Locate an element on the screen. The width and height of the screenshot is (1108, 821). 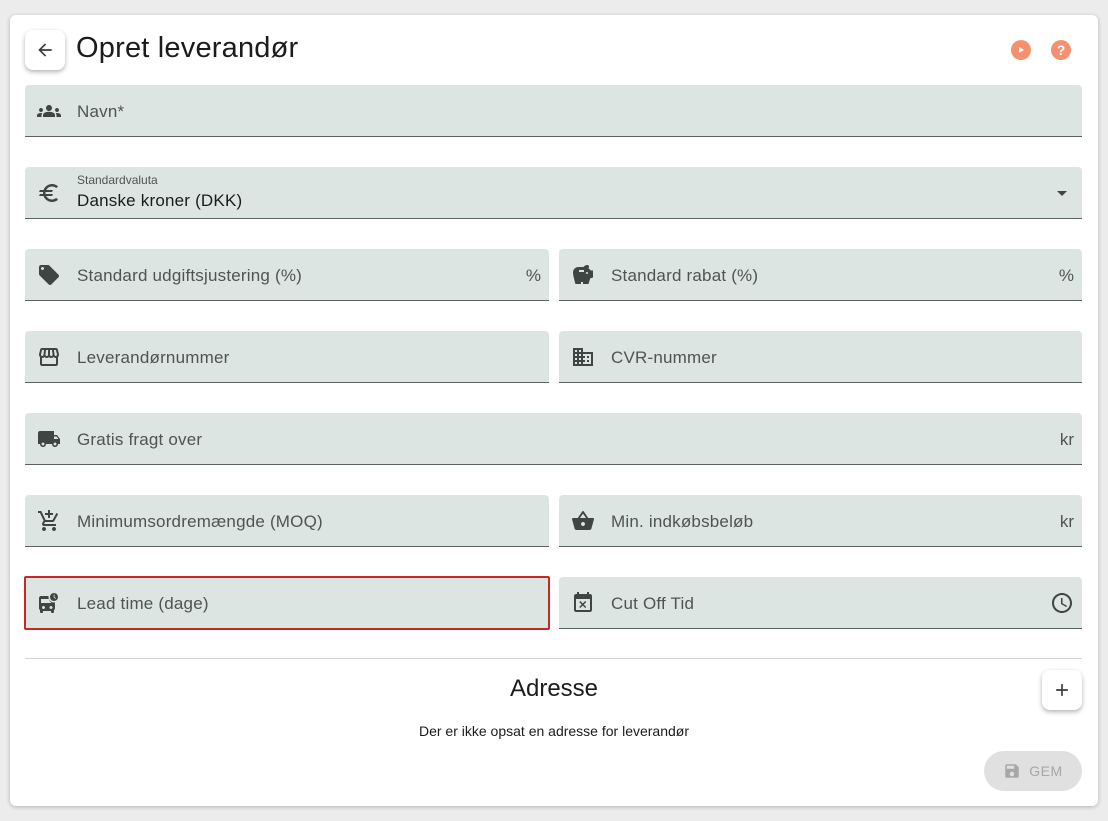
basket-icon is located at coordinates (583, 521).